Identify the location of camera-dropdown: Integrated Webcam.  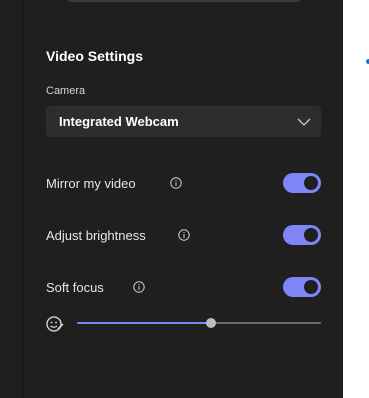
(183, 121).